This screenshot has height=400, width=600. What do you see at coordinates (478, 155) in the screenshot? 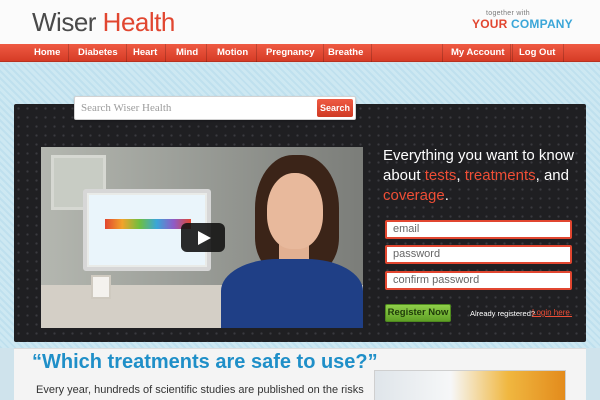
I see `tagline-line1: Everything you want to know` at bounding box center [478, 155].